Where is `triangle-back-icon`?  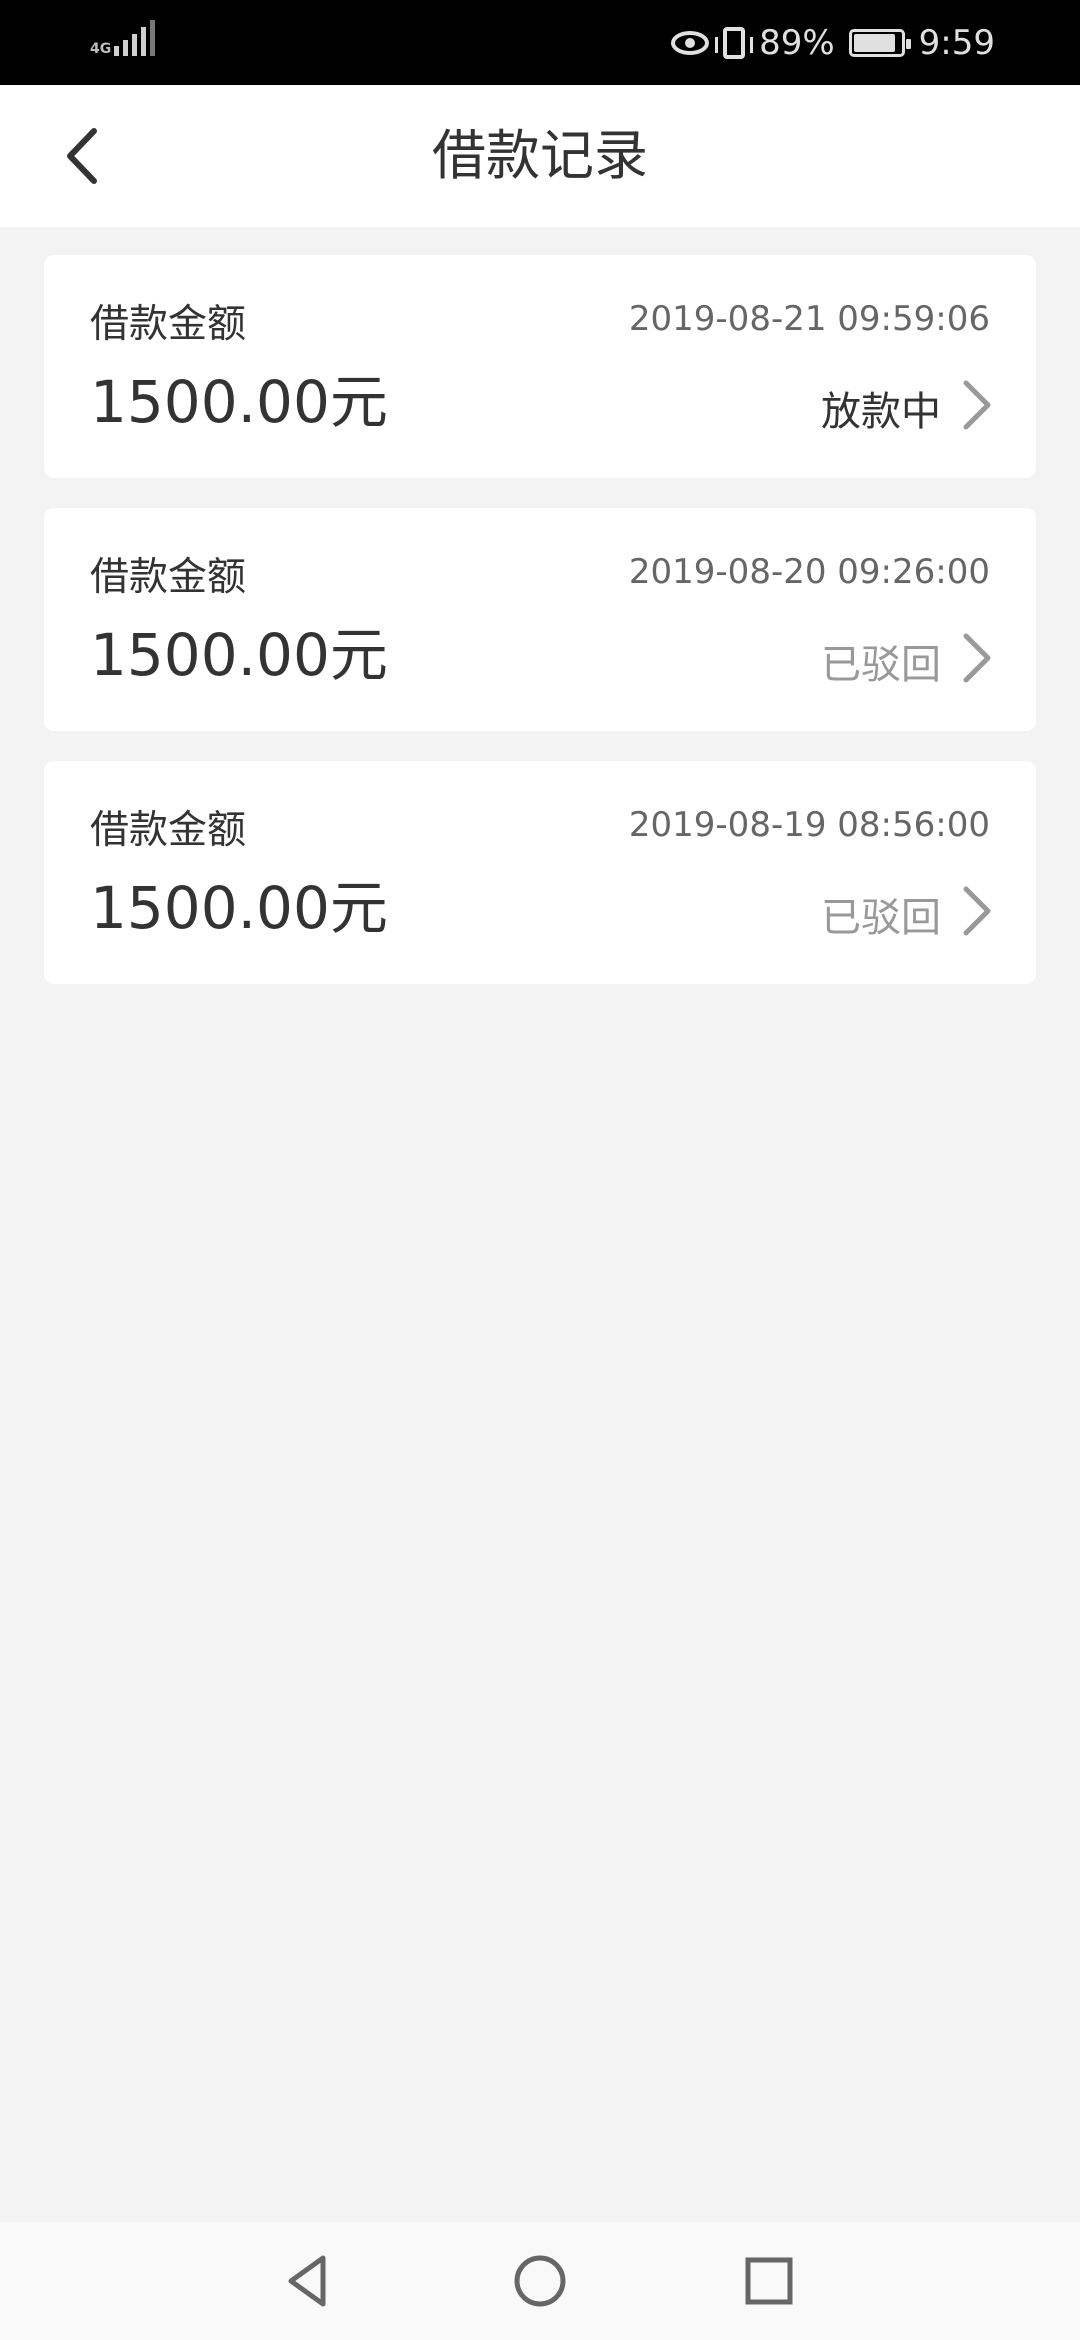 triangle-back-icon is located at coordinates (307, 2281).